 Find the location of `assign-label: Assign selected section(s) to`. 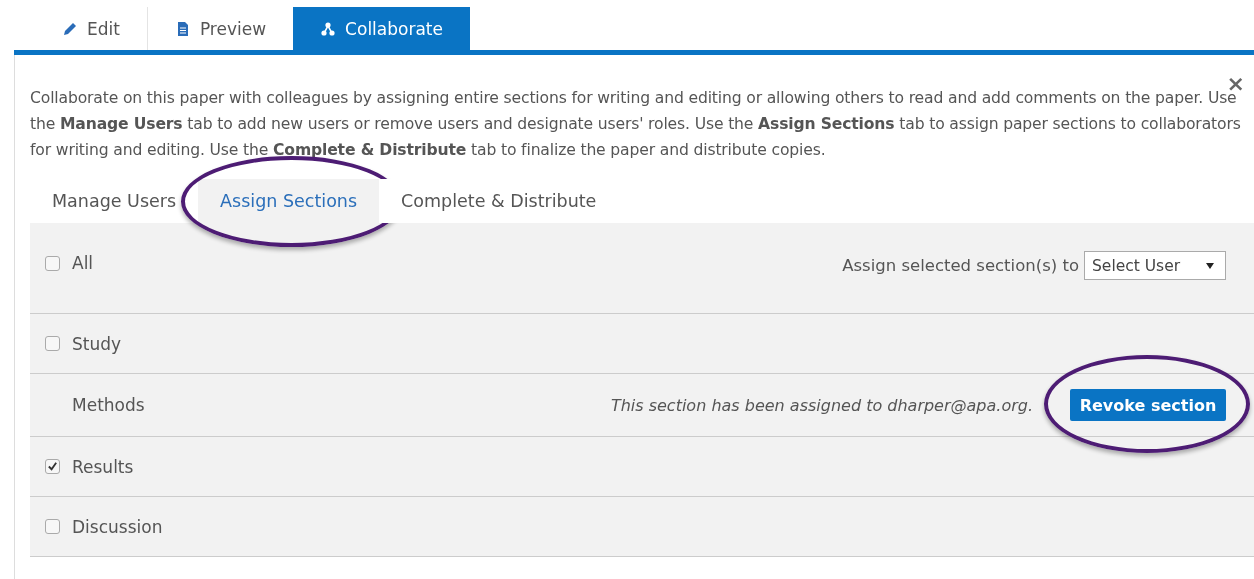

assign-label: Assign selected section(s) to is located at coordinates (960, 265).